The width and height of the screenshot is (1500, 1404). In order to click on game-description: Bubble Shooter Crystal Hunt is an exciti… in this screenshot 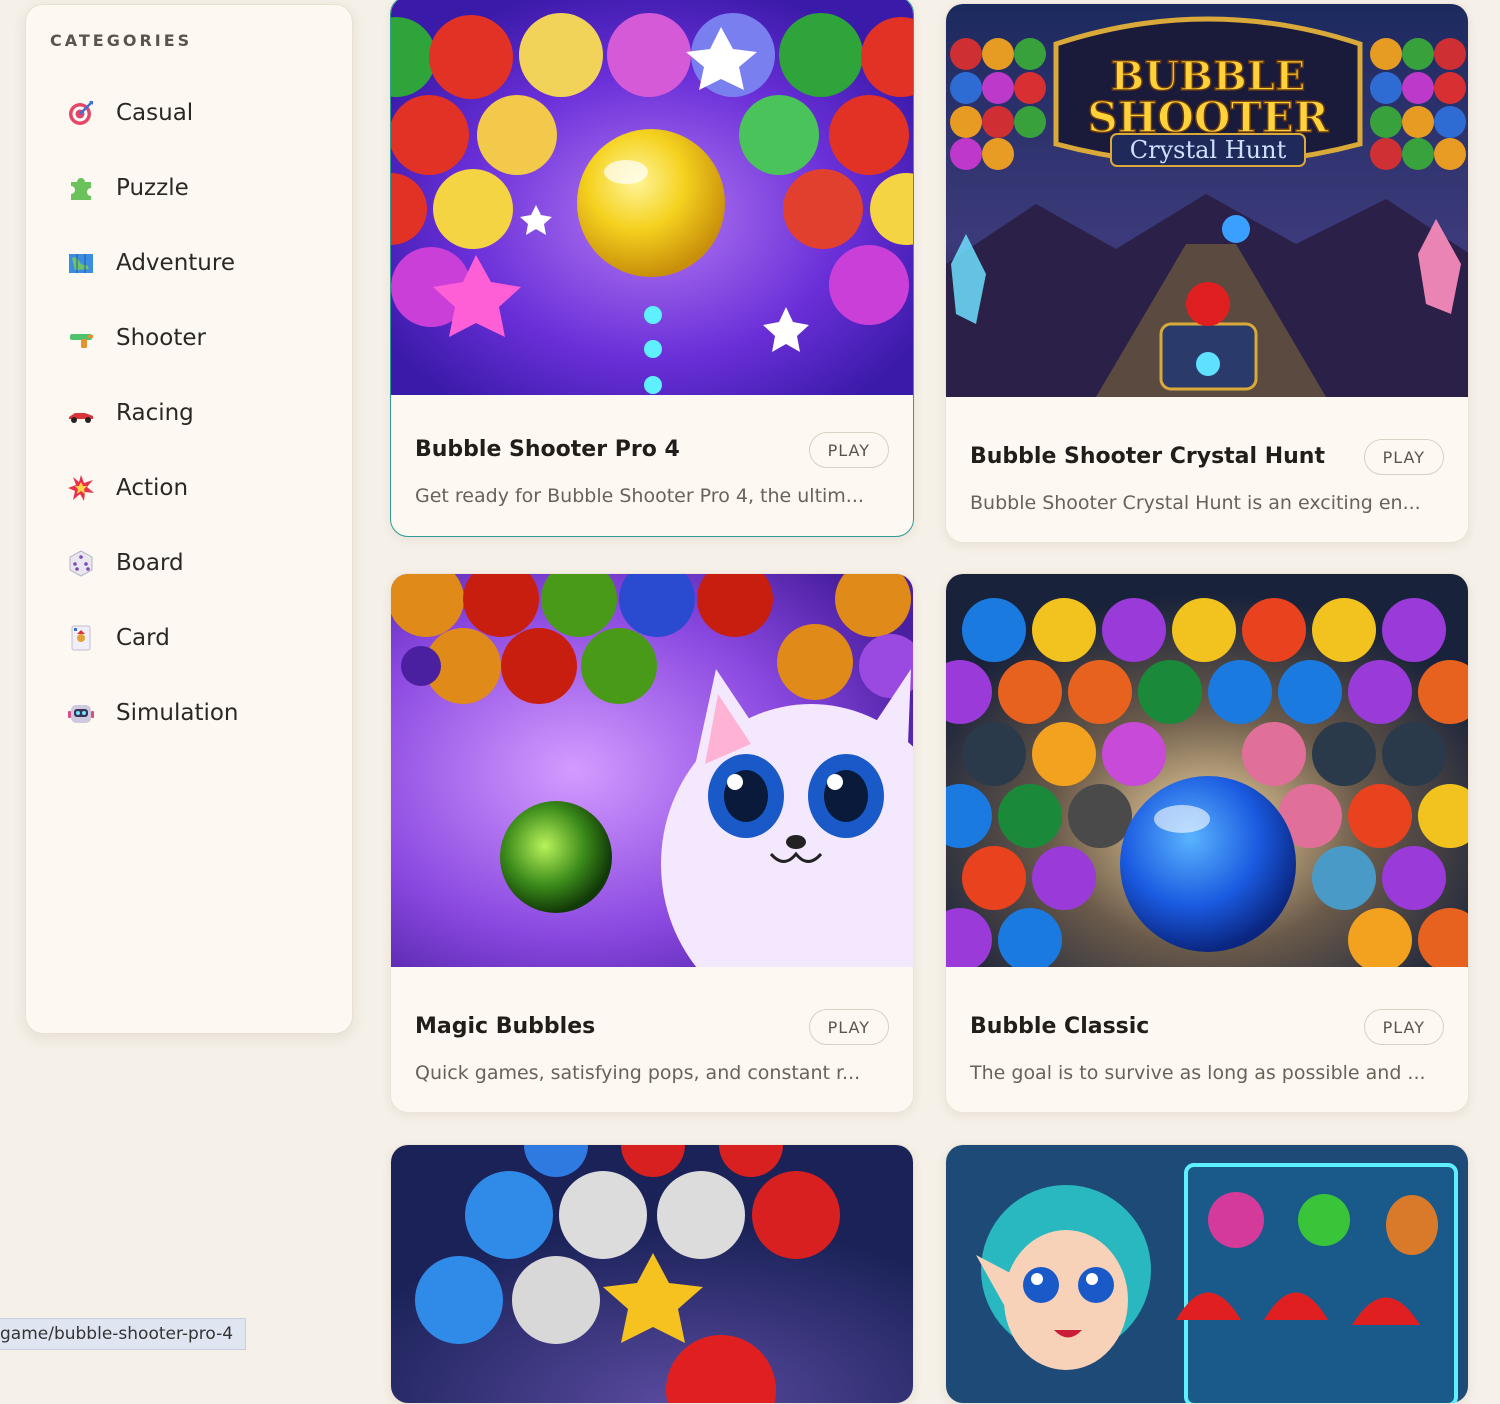, I will do `click(1195, 503)`.